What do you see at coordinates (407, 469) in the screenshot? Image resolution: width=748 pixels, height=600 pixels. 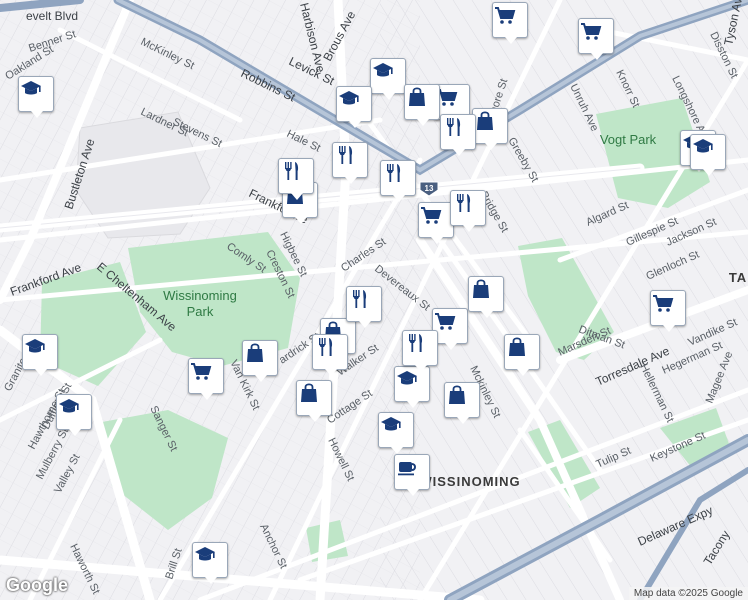 I see `coffee-cup-icon` at bounding box center [407, 469].